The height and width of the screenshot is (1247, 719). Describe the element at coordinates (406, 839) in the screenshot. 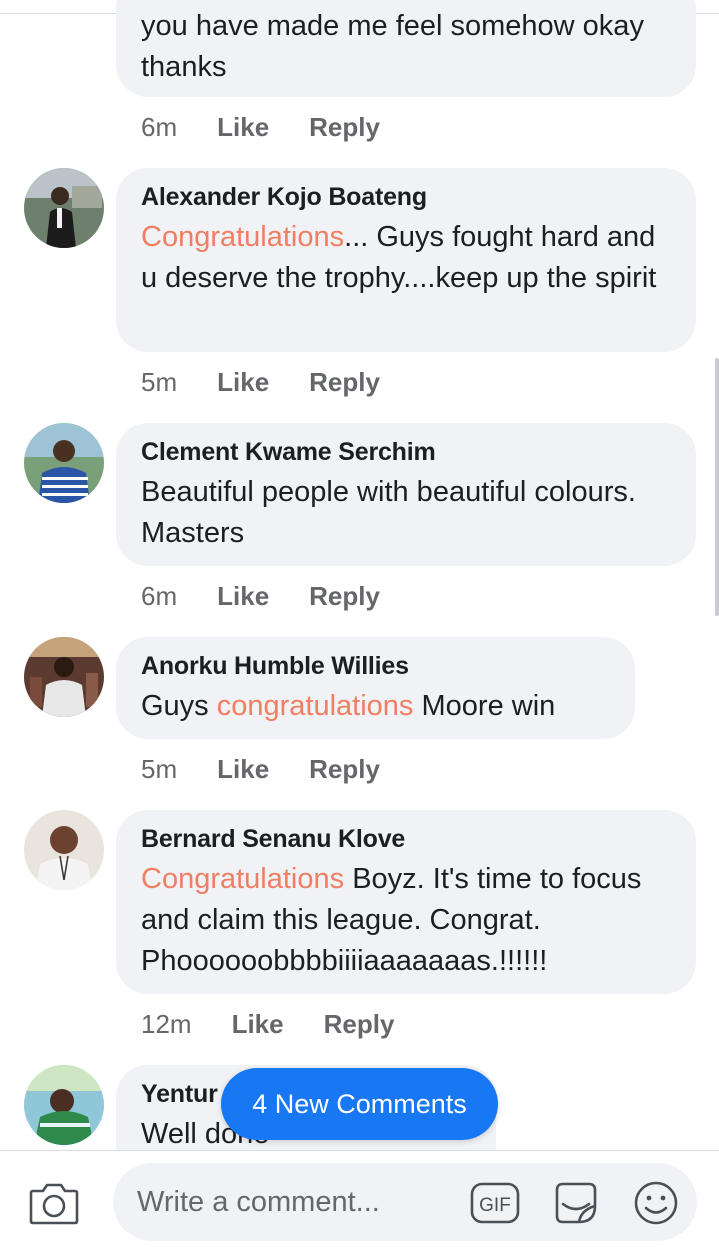

I see `comment-author: Bernard Senanu Klove` at that location.